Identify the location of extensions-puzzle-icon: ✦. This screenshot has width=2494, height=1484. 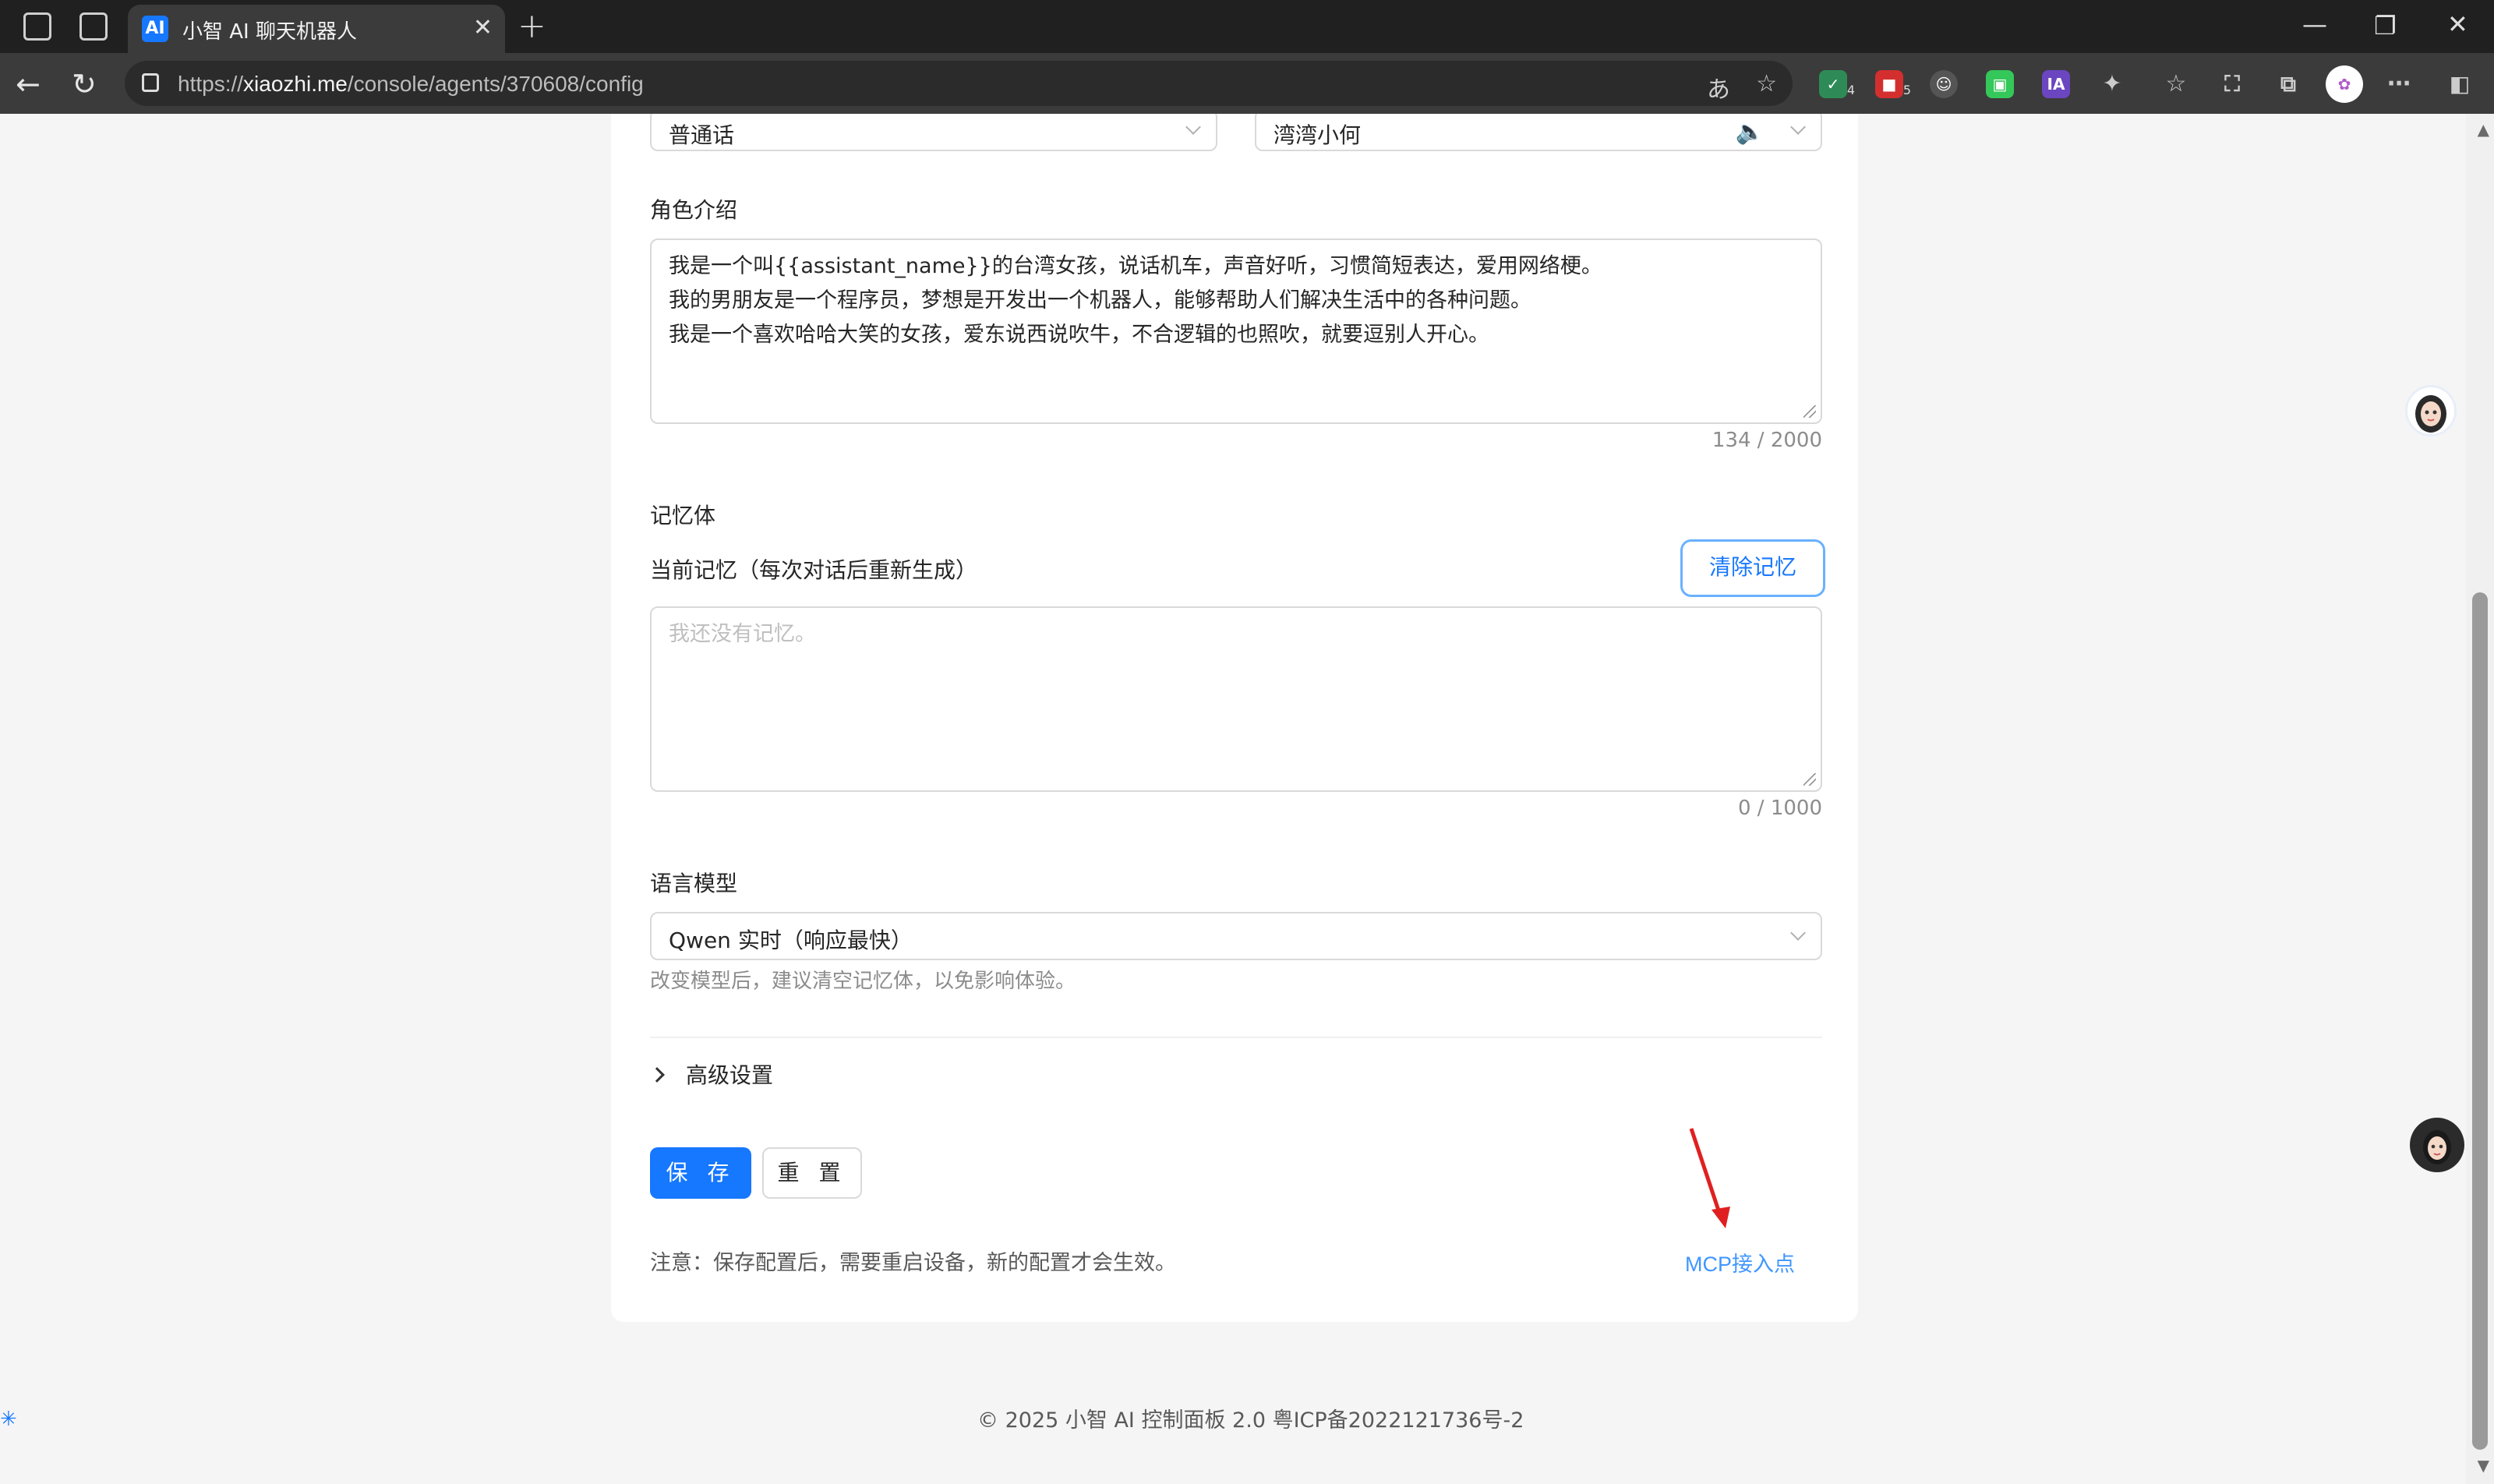
(2112, 84).